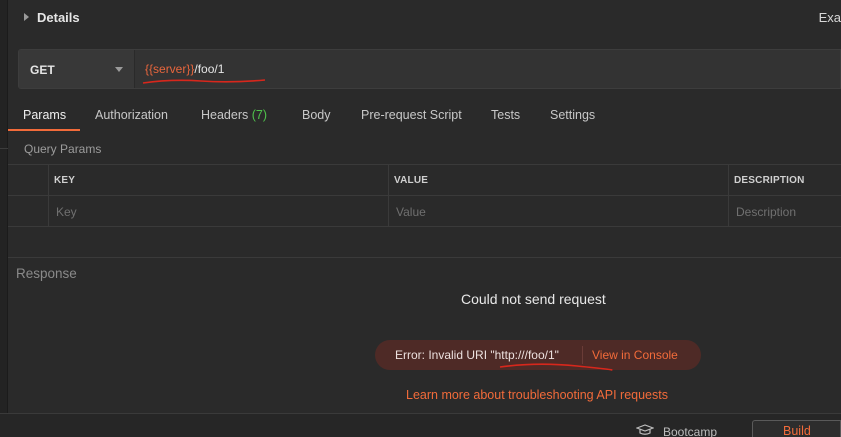 The height and width of the screenshot is (437, 841). Describe the element at coordinates (505, 115) in the screenshot. I see `tab-tests: Tests` at that location.